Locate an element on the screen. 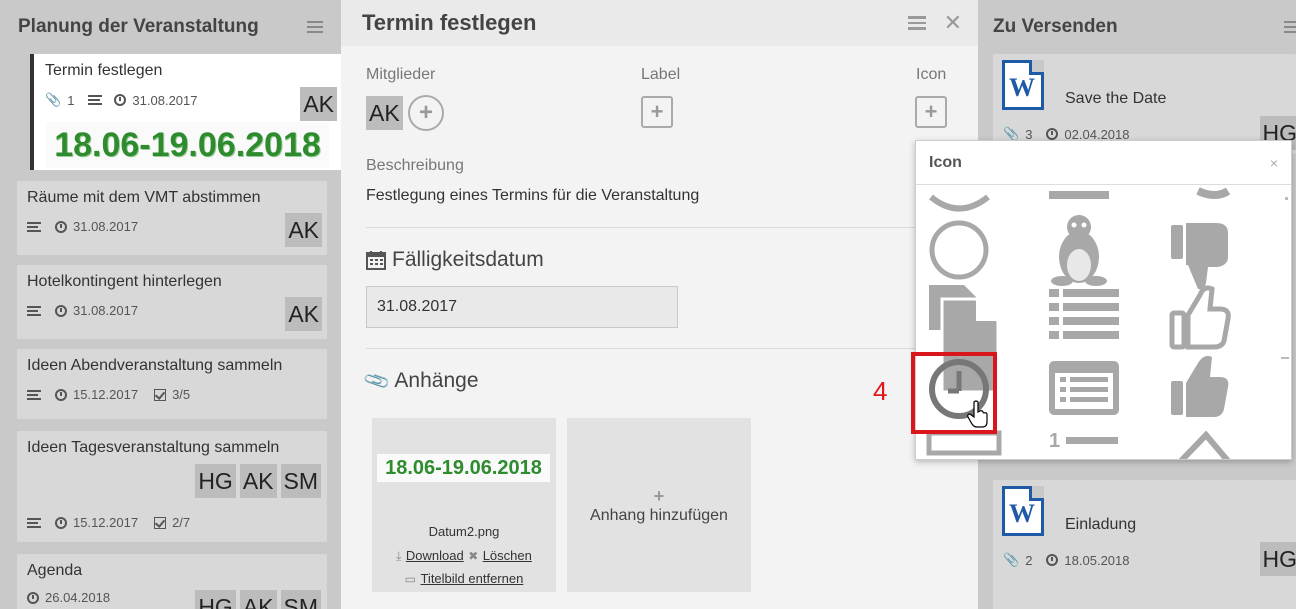  linux-icon is located at coordinates (1079, 250).